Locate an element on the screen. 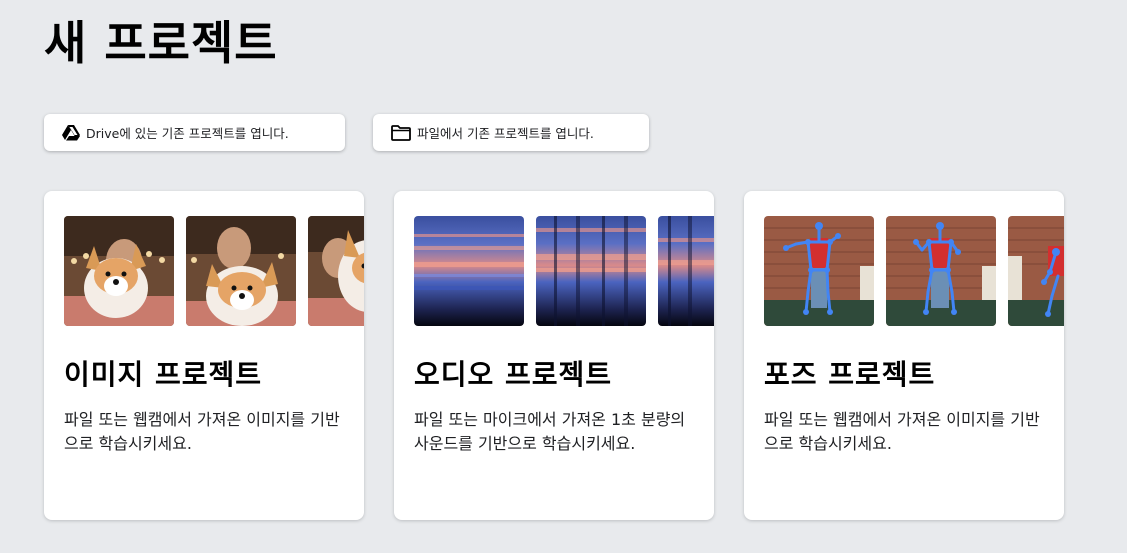 The image size is (1127, 553). card-title: 이미지 프로젝트 is located at coordinates (163, 374).